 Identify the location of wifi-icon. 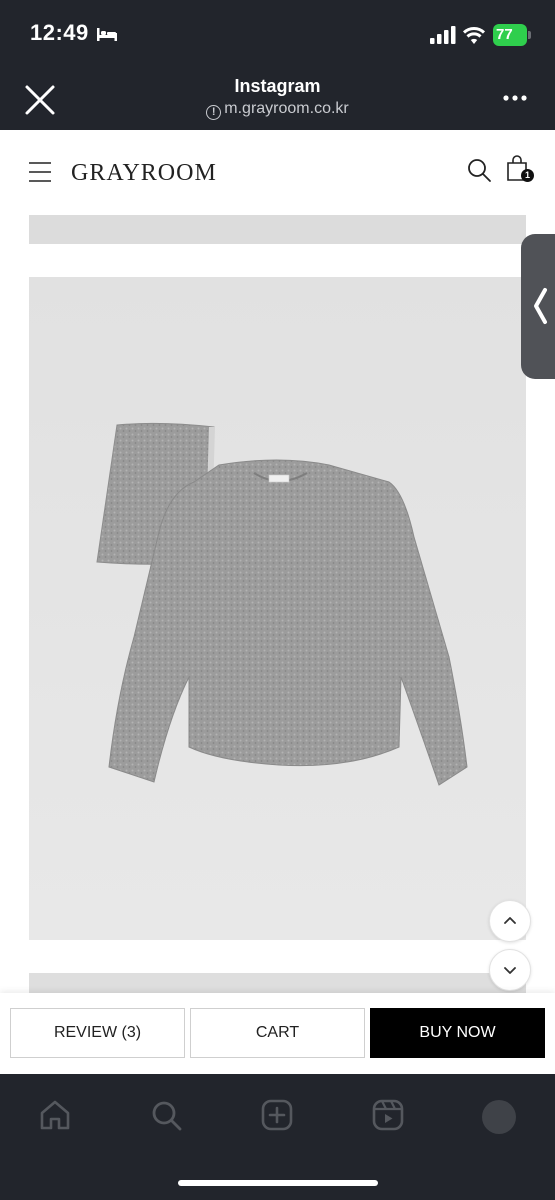
(474, 35).